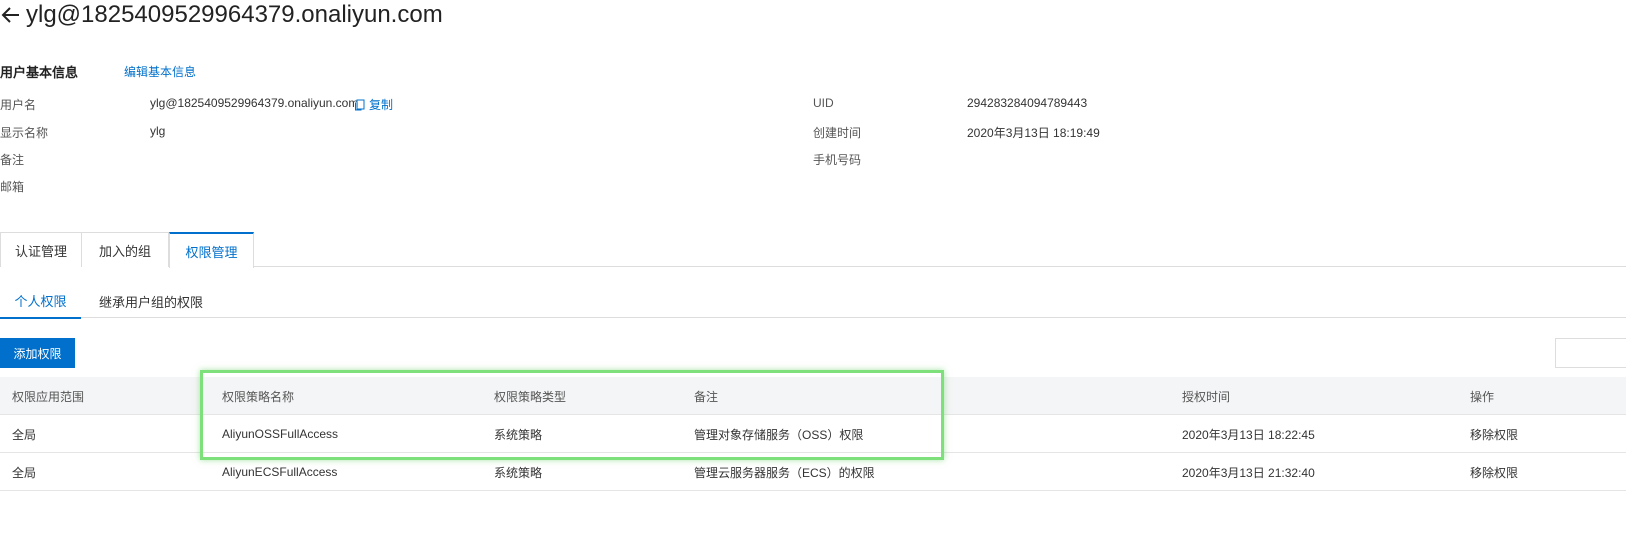 Image resolution: width=1626 pixels, height=537 pixels. I want to click on sub-tabs: 个人权限 继承用户组的权限, so click(813, 301).